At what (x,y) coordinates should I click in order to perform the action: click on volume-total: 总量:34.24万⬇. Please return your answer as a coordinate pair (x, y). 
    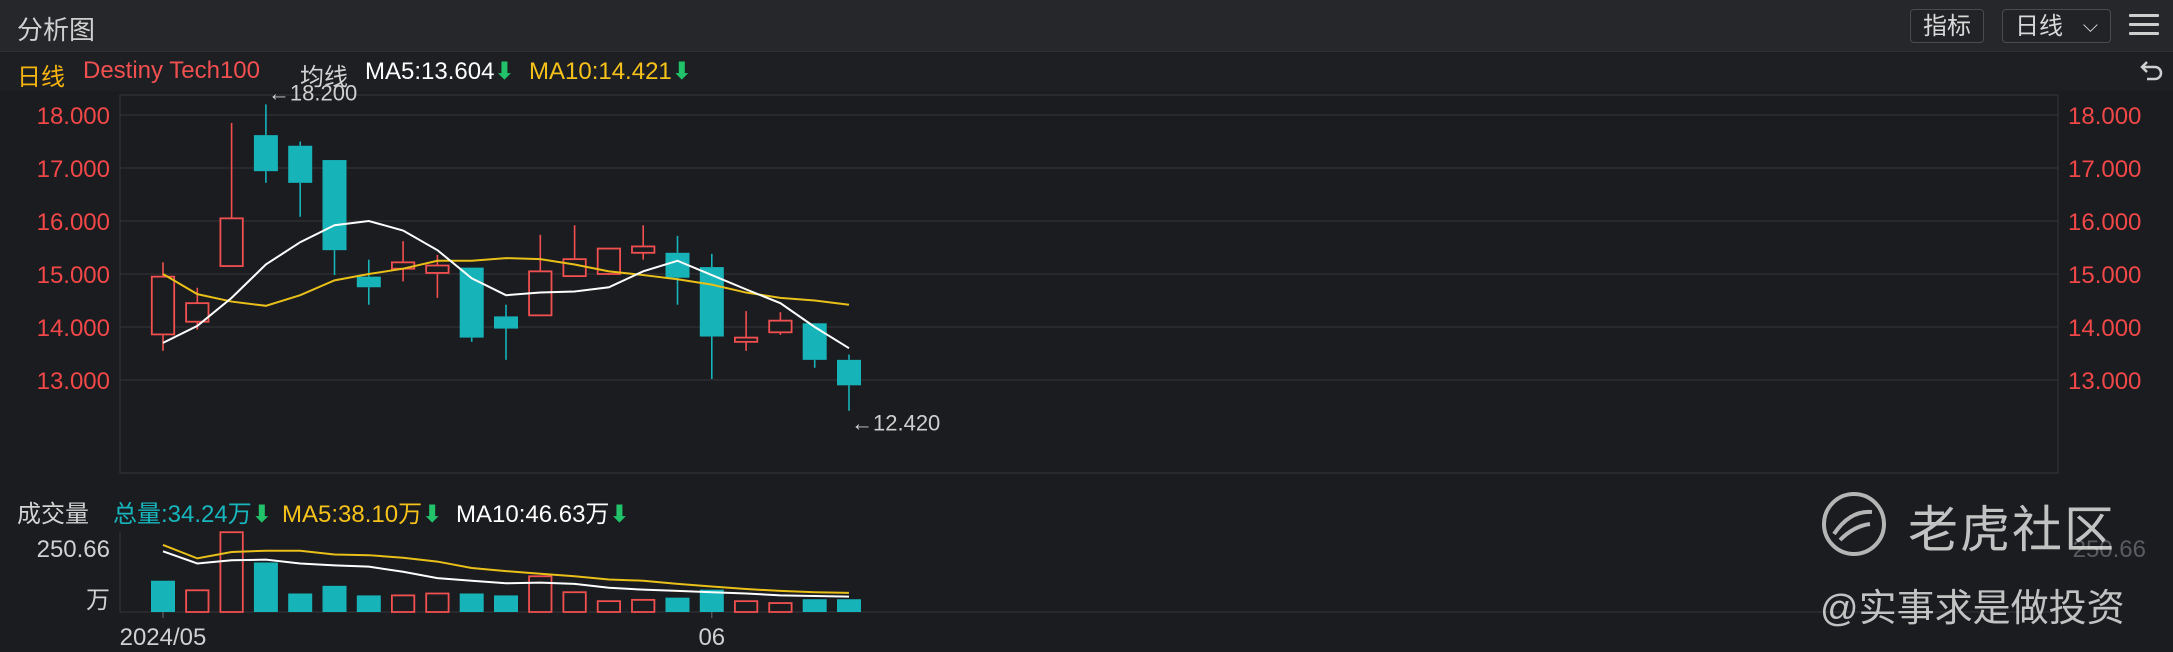
    Looking at the image, I should click on (192, 511).